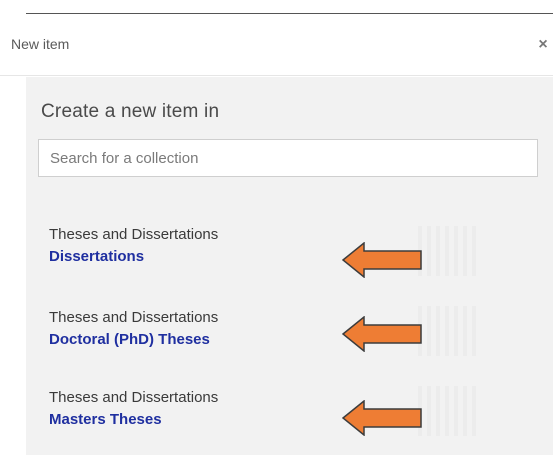 This screenshot has height=455, width=553. I want to click on collection-item-dissertations: Theses and Dissertations Dissertations, so click(199, 247).